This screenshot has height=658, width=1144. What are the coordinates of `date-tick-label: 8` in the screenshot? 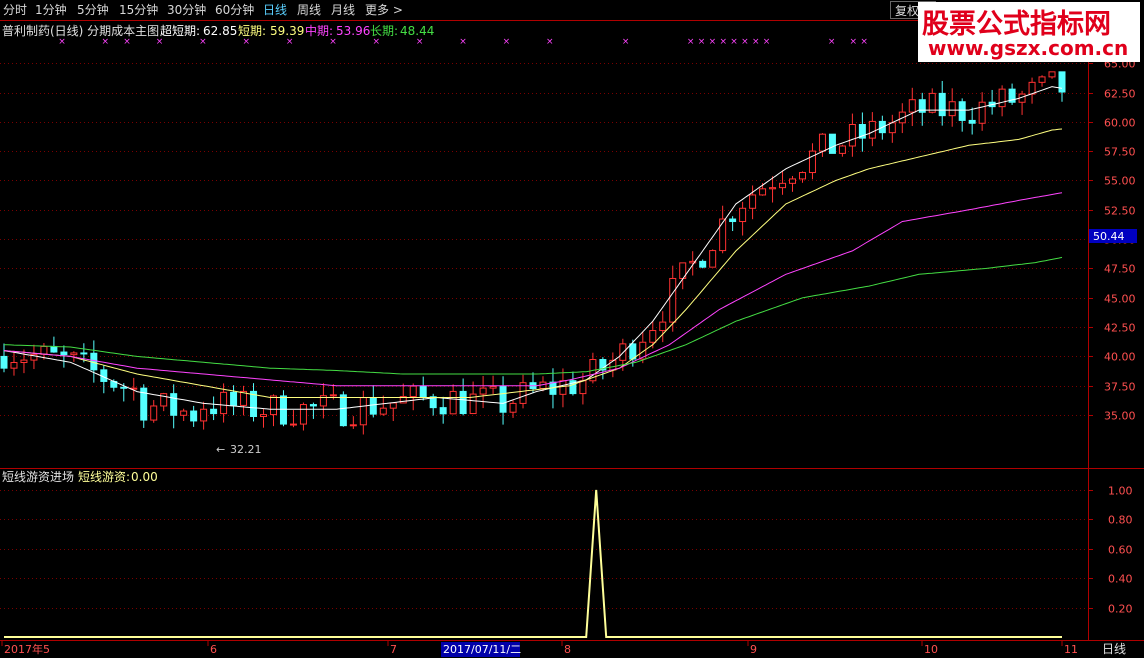 It's located at (567, 649).